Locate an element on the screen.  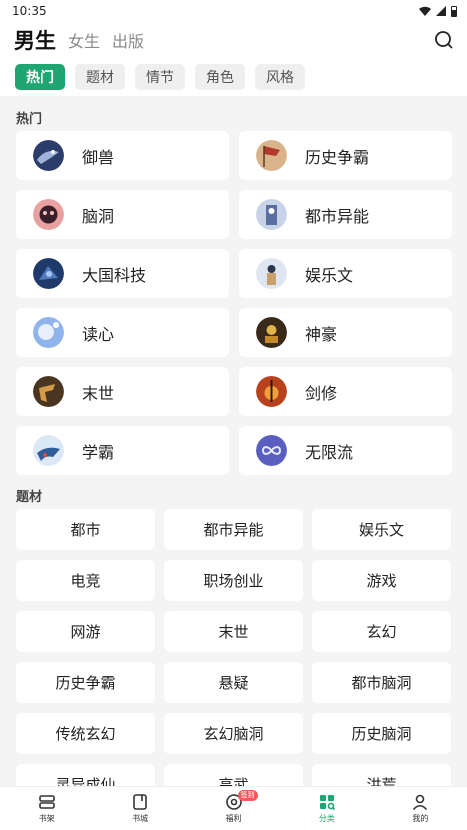
topic-item: 都市 is located at coordinates (85, 529).